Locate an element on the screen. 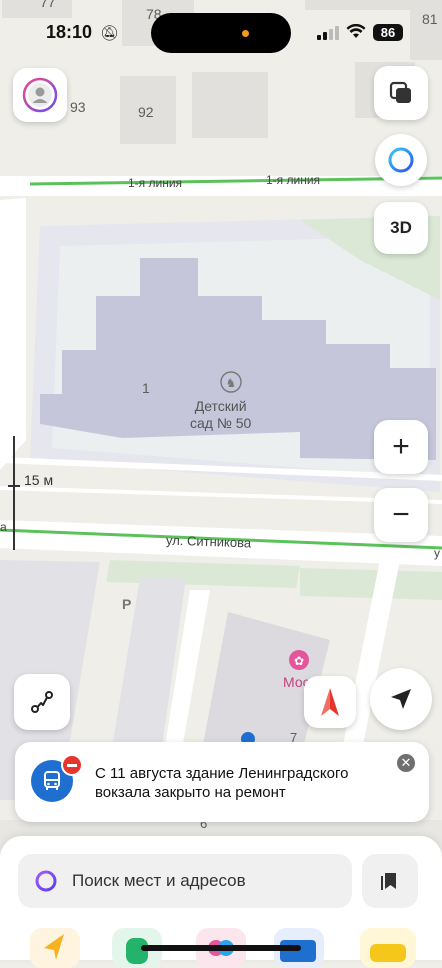  cellular-signal-icon is located at coordinates (328, 33).